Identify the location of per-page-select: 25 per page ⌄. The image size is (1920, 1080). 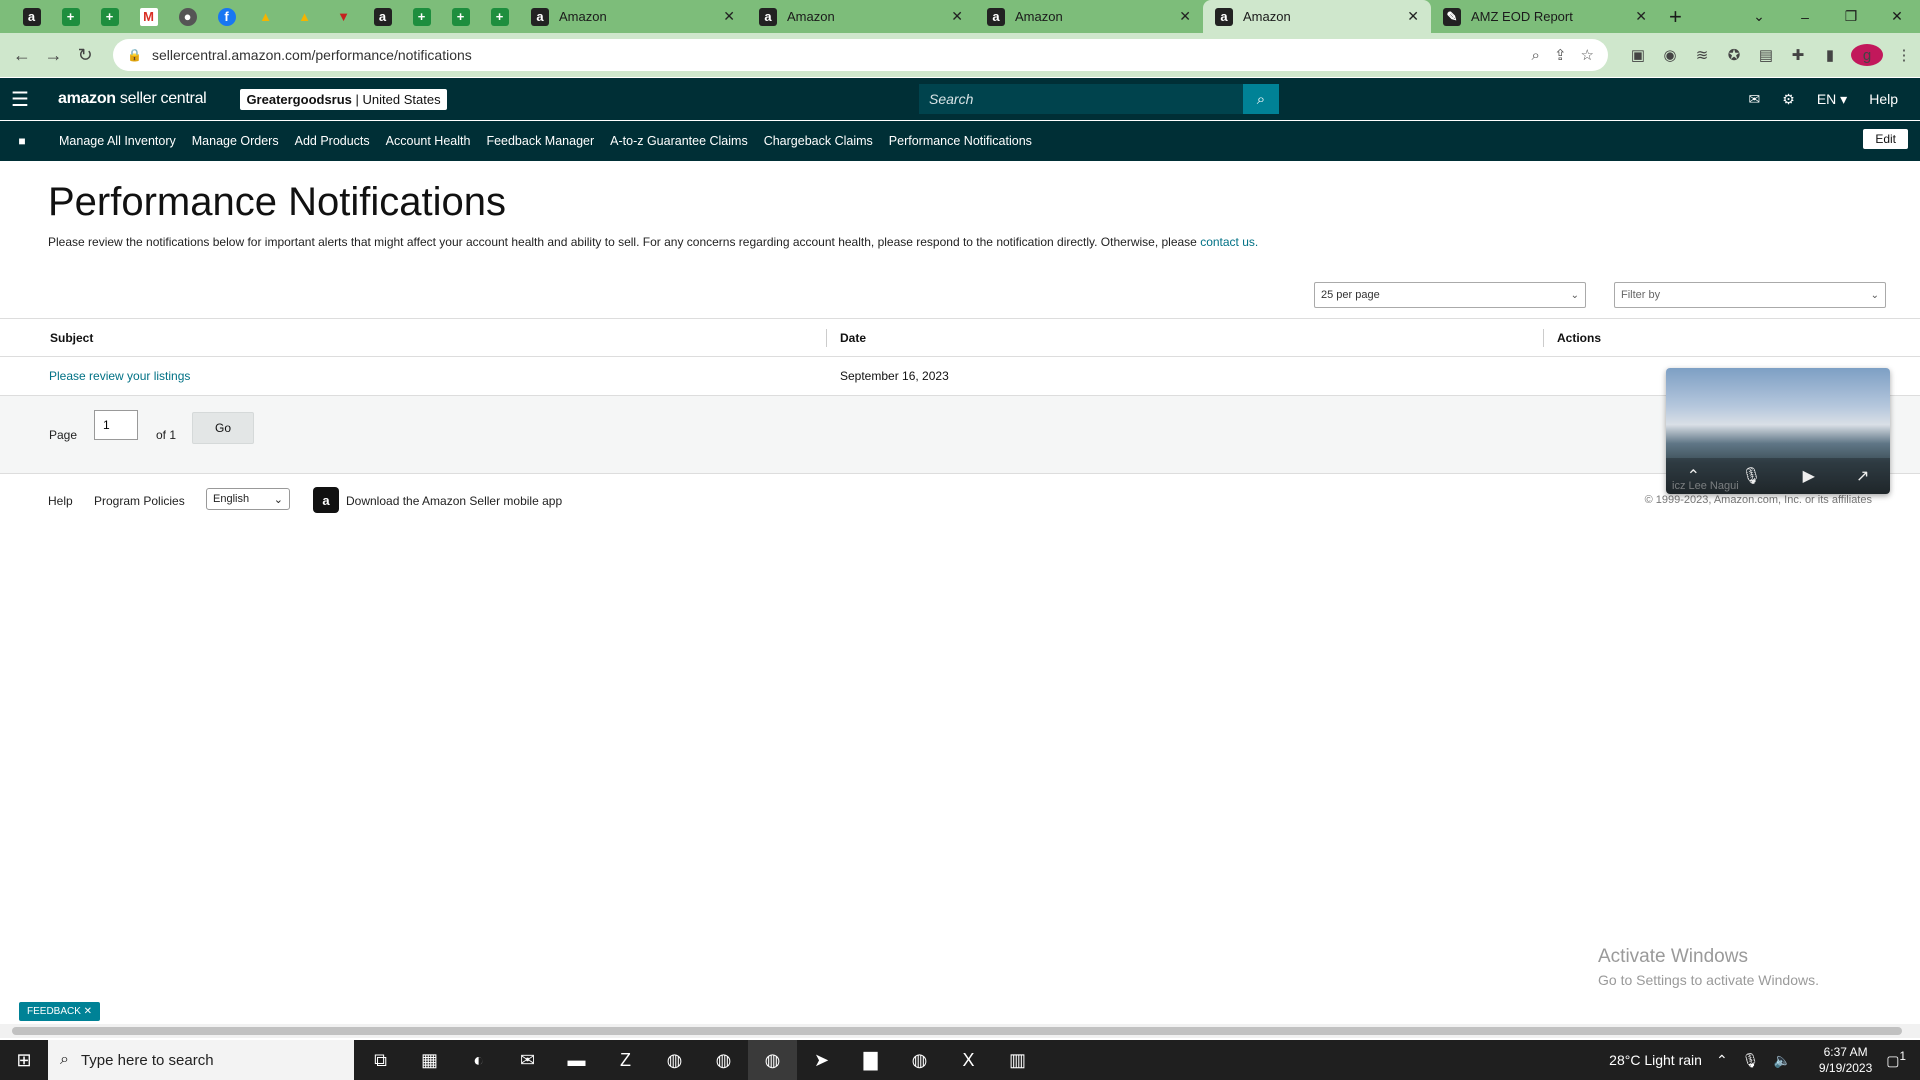
(1450, 295).